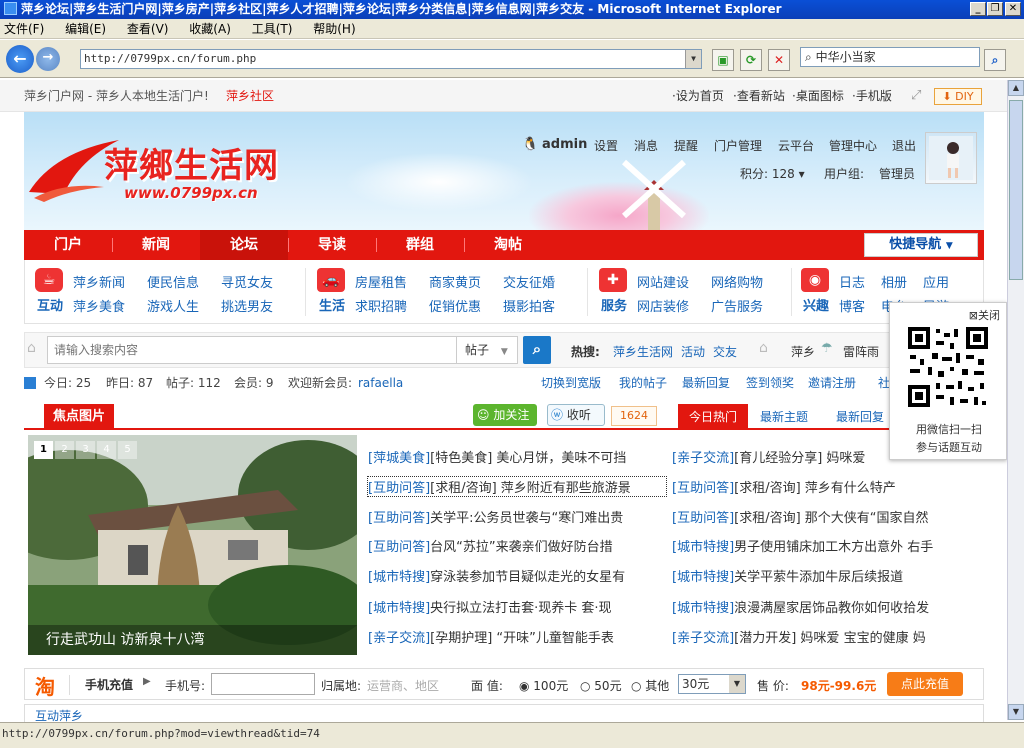 This screenshot has width=1024, height=748. Describe the element at coordinates (643, 383) in the screenshot. I see `my-posts-link: 我的帖子` at that location.